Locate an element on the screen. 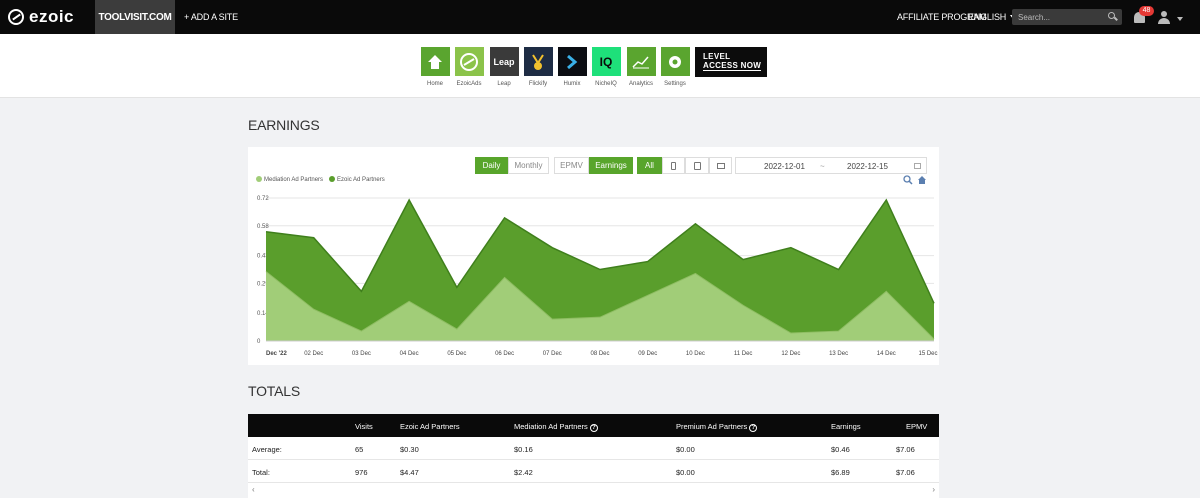 Image resolution: width=1200 pixels, height=498 pixels. scroll-right-icon: › is located at coordinates (933, 489).